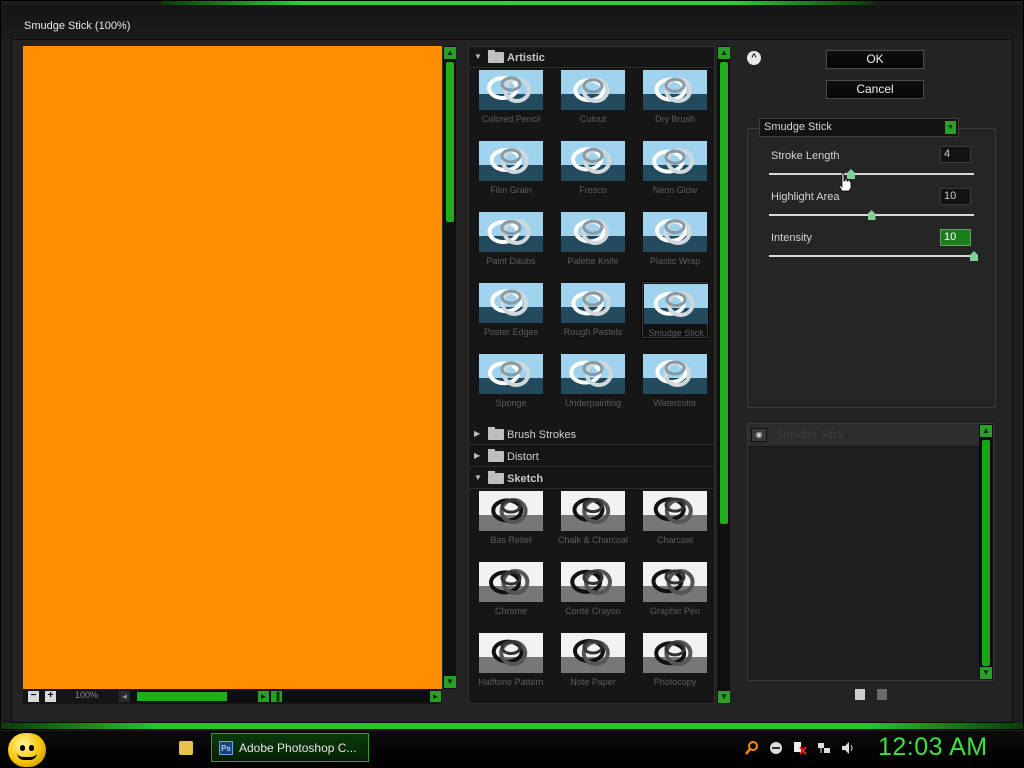  Describe the element at coordinates (776, 748) in the screenshot. I see `messenger-icon` at that location.